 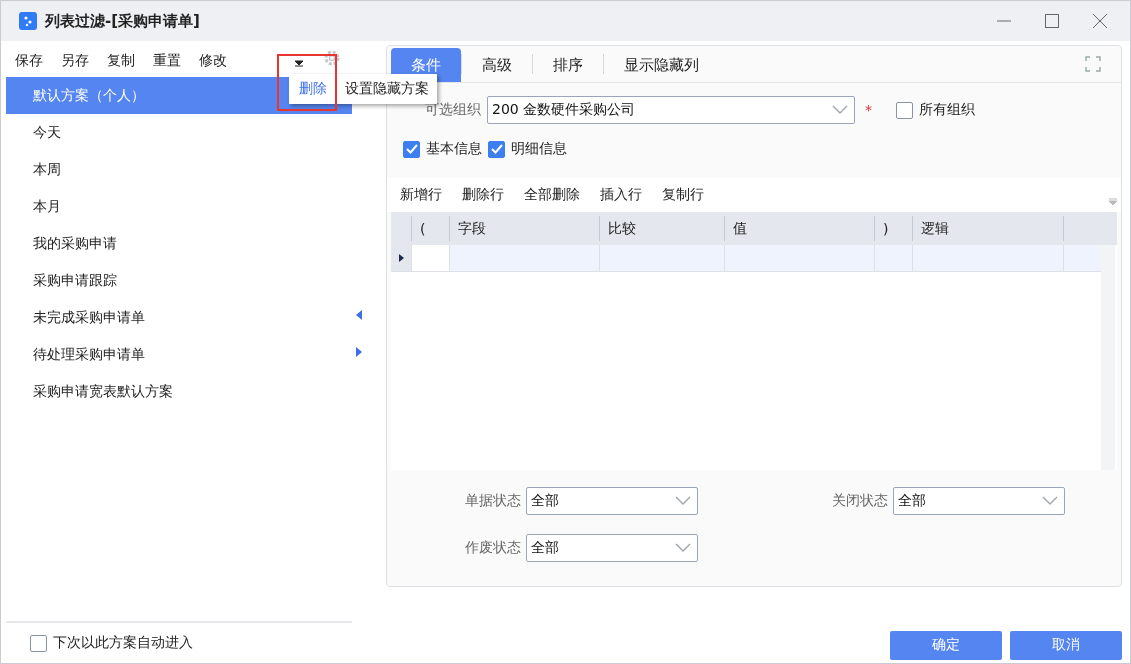 What do you see at coordinates (1093, 64) in the screenshot?
I see `fullscreen-icon` at bounding box center [1093, 64].